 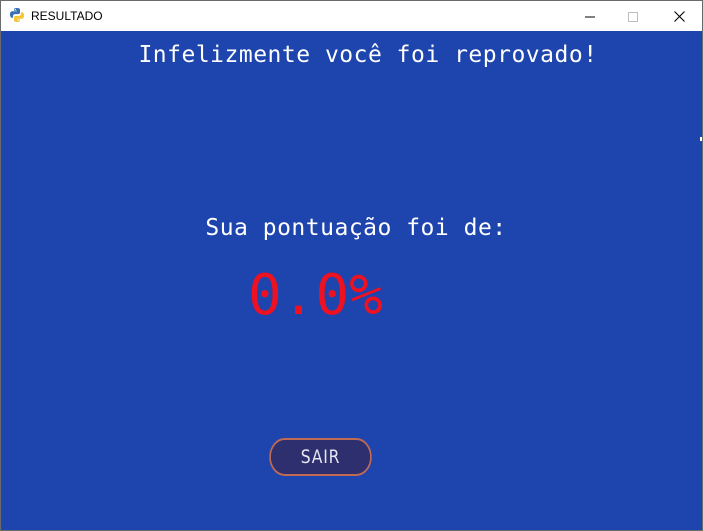 I want to click on exit-button: SAIR, so click(x=320, y=457).